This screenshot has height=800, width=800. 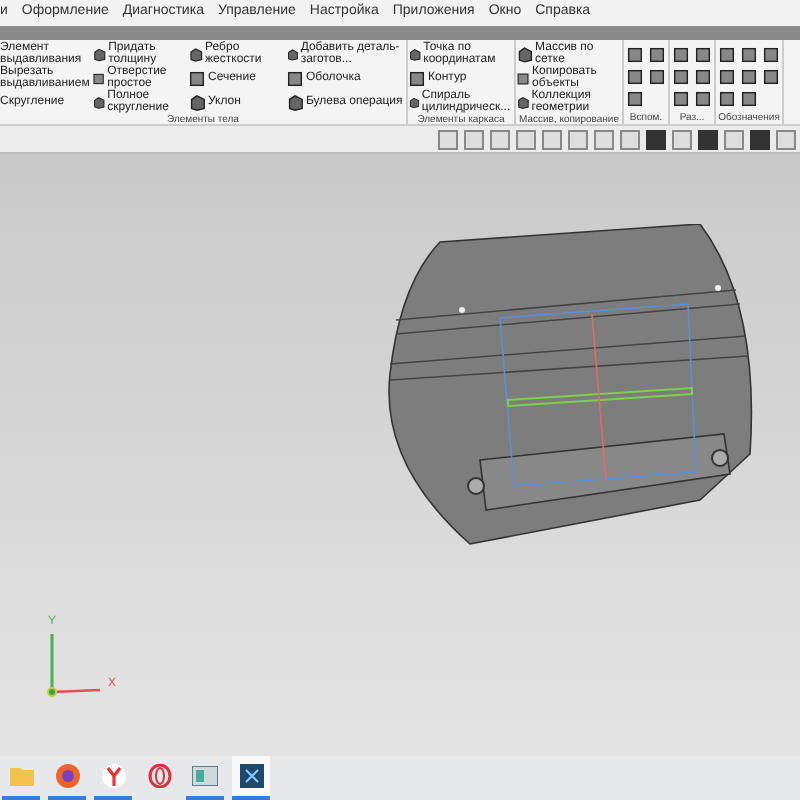 What do you see at coordinates (113, 776) in the screenshot?
I see `y-browser-icon` at bounding box center [113, 776].